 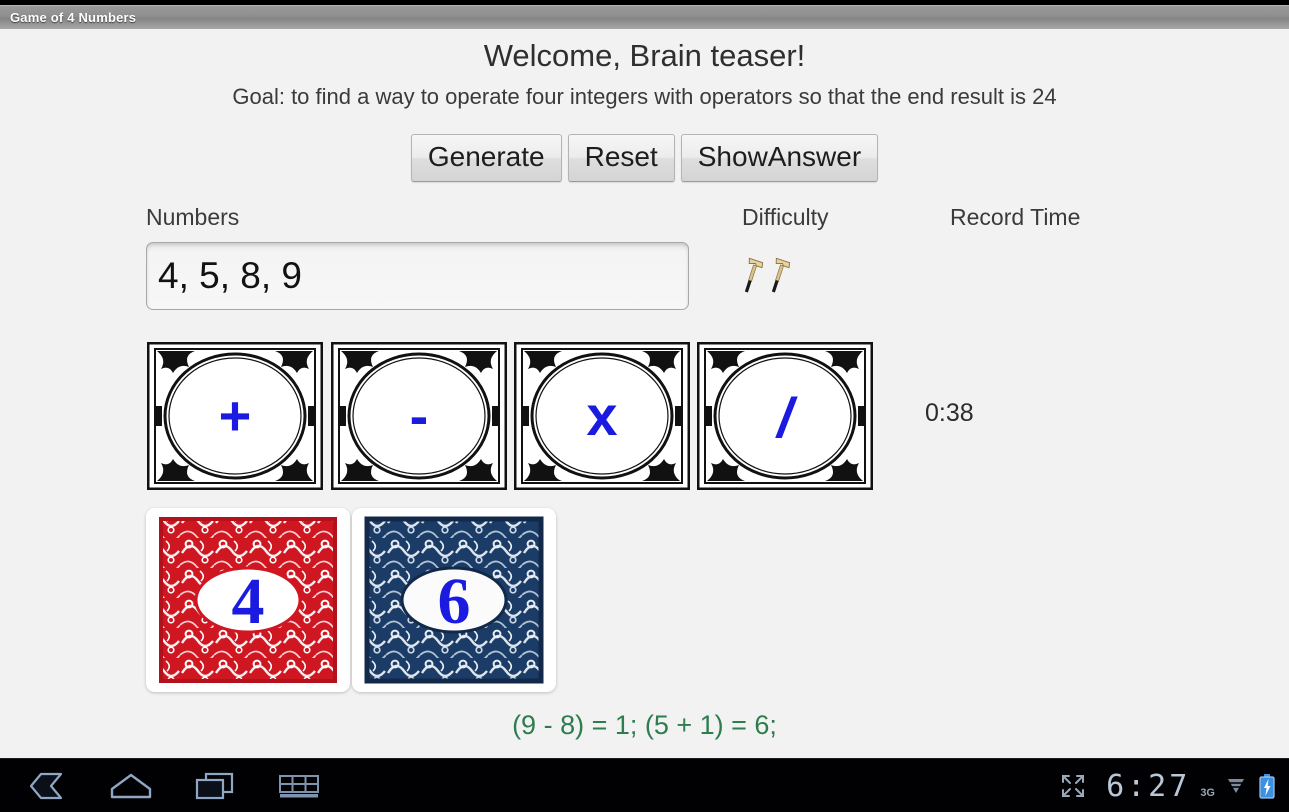 I want to click on keyboard-icon, so click(x=299, y=786).